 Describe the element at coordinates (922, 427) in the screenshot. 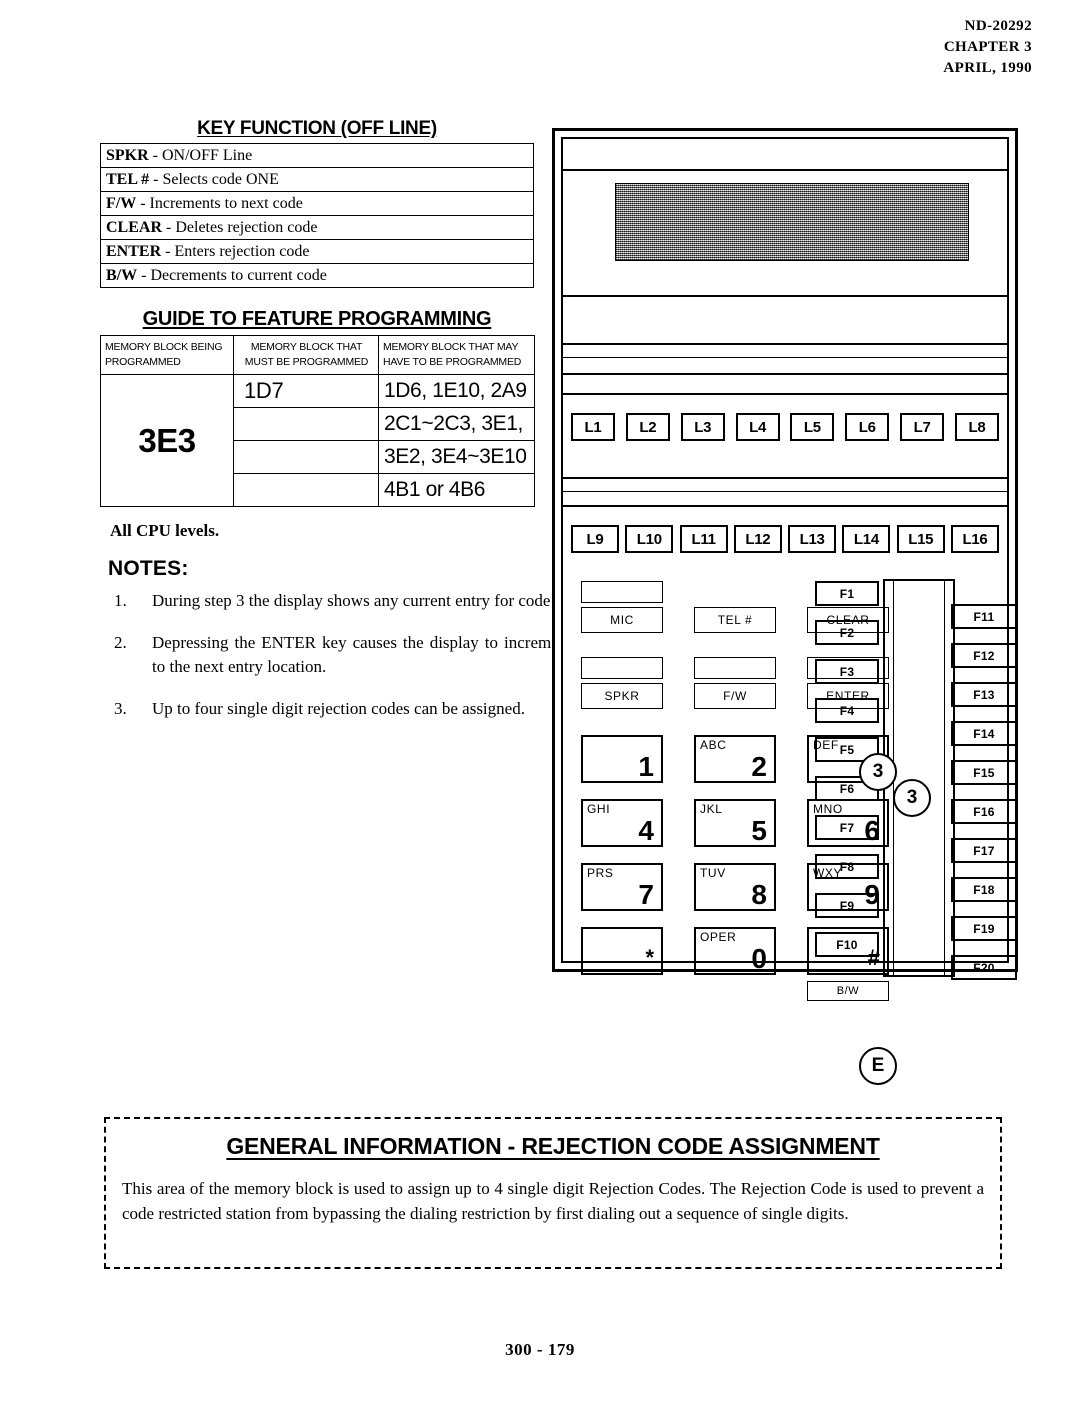

I see `line-key-l7: L7` at that location.